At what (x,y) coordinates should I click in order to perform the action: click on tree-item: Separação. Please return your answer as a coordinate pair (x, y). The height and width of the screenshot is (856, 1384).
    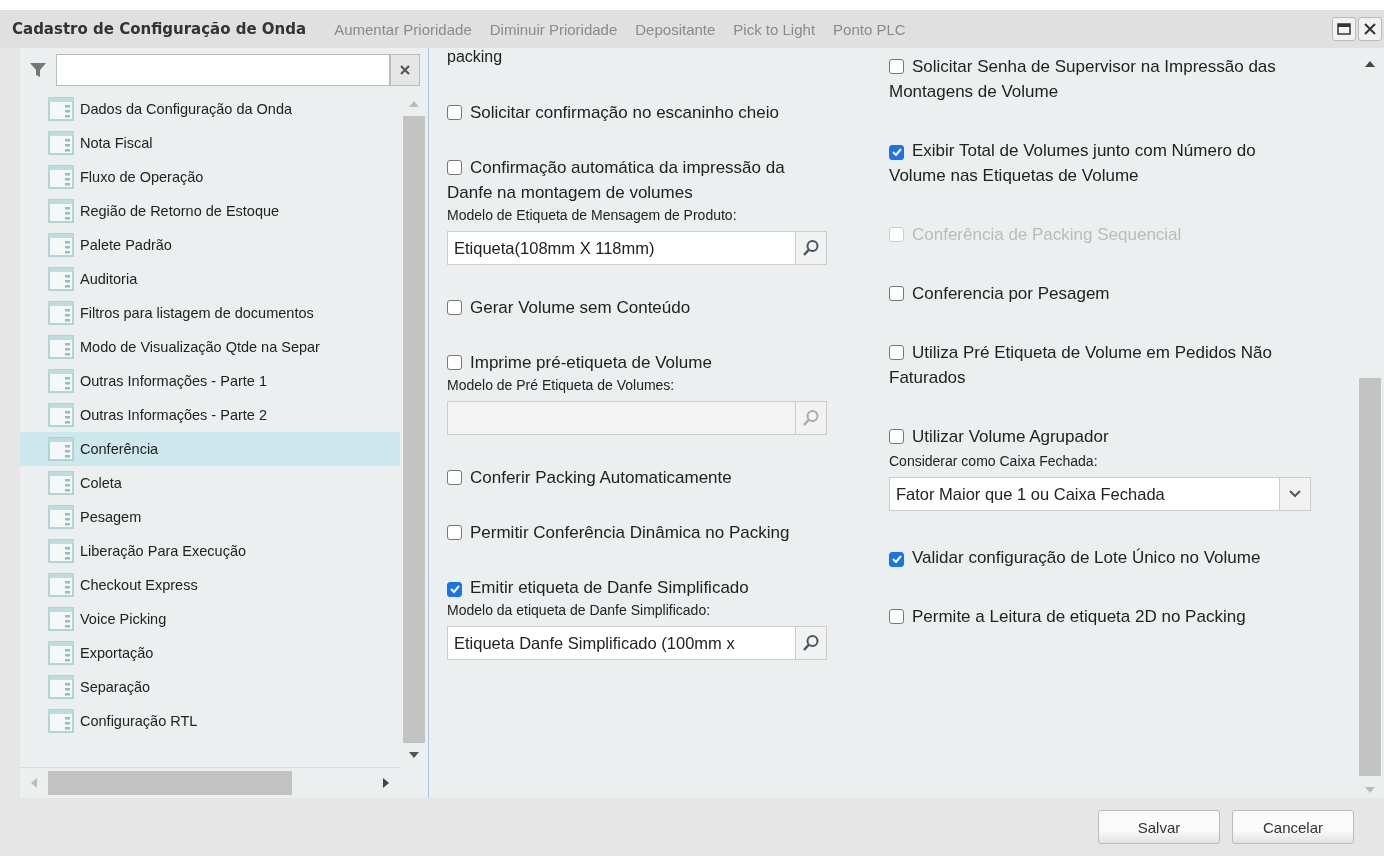
    Looking at the image, I should click on (210, 687).